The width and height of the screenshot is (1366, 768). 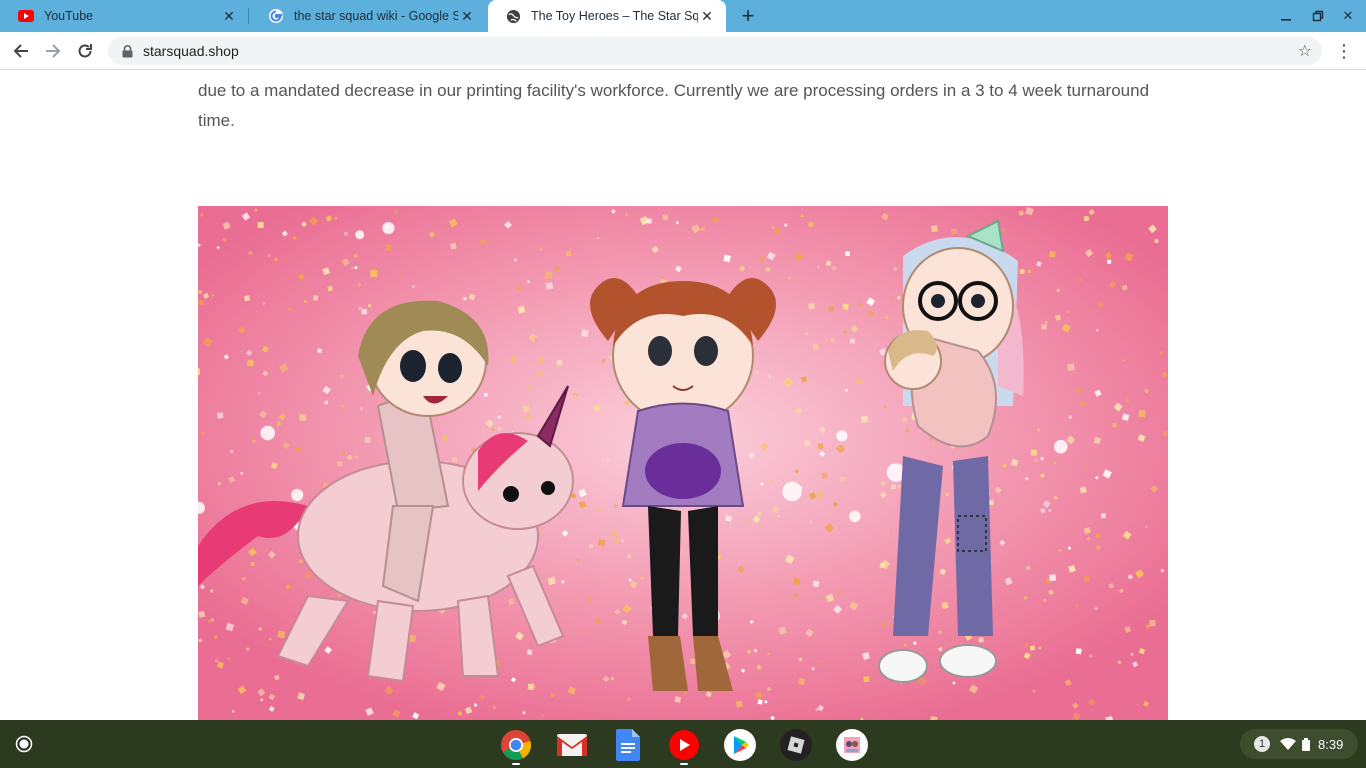 I want to click on shelf-app-custom, so click(x=852, y=745).